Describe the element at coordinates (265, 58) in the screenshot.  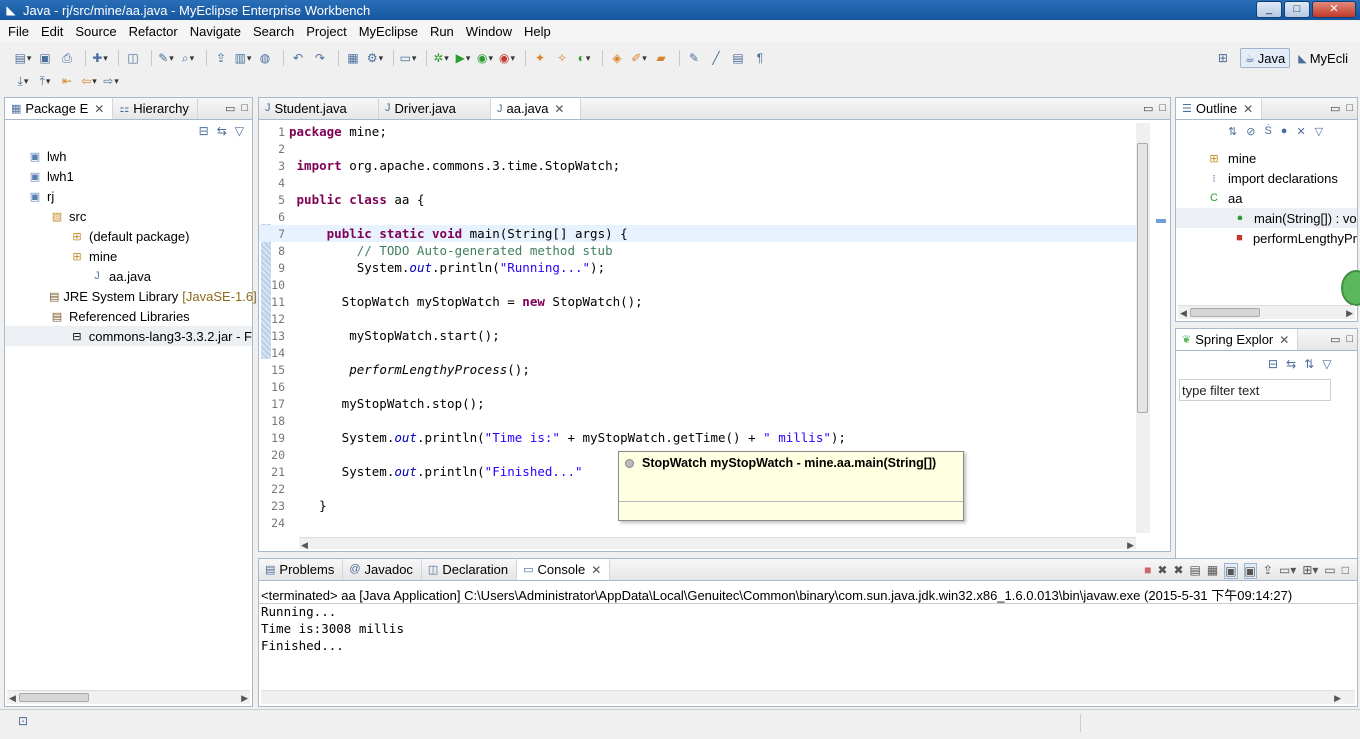
I see `browser-icon: ◍` at that location.